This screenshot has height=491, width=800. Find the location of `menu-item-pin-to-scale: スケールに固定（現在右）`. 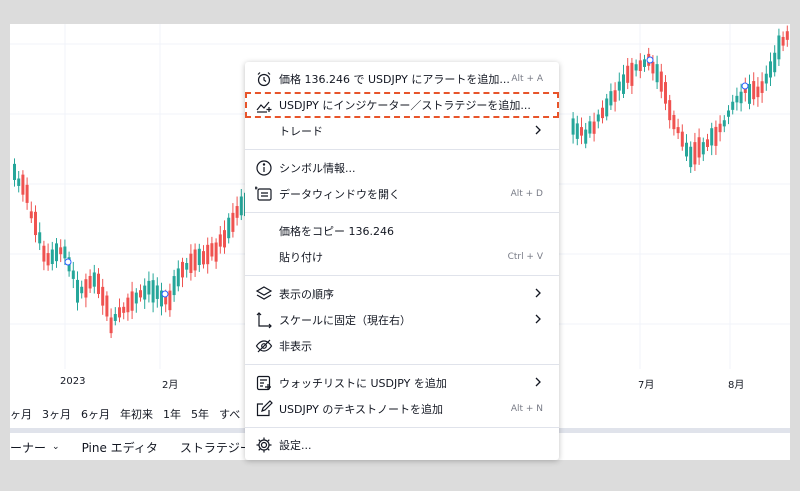

menu-item-pin-to-scale: スケールに固定（現在右） is located at coordinates (402, 320).